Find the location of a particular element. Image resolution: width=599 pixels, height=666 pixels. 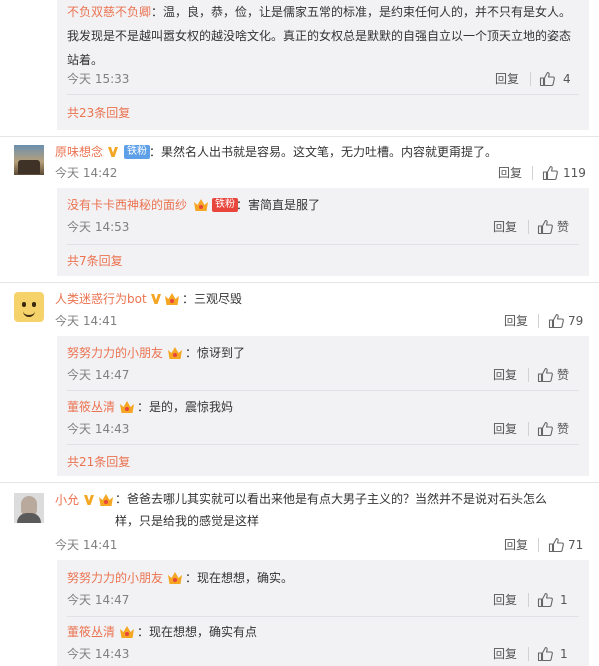

reply-time: 今天 14:43 is located at coordinates (98, 429).